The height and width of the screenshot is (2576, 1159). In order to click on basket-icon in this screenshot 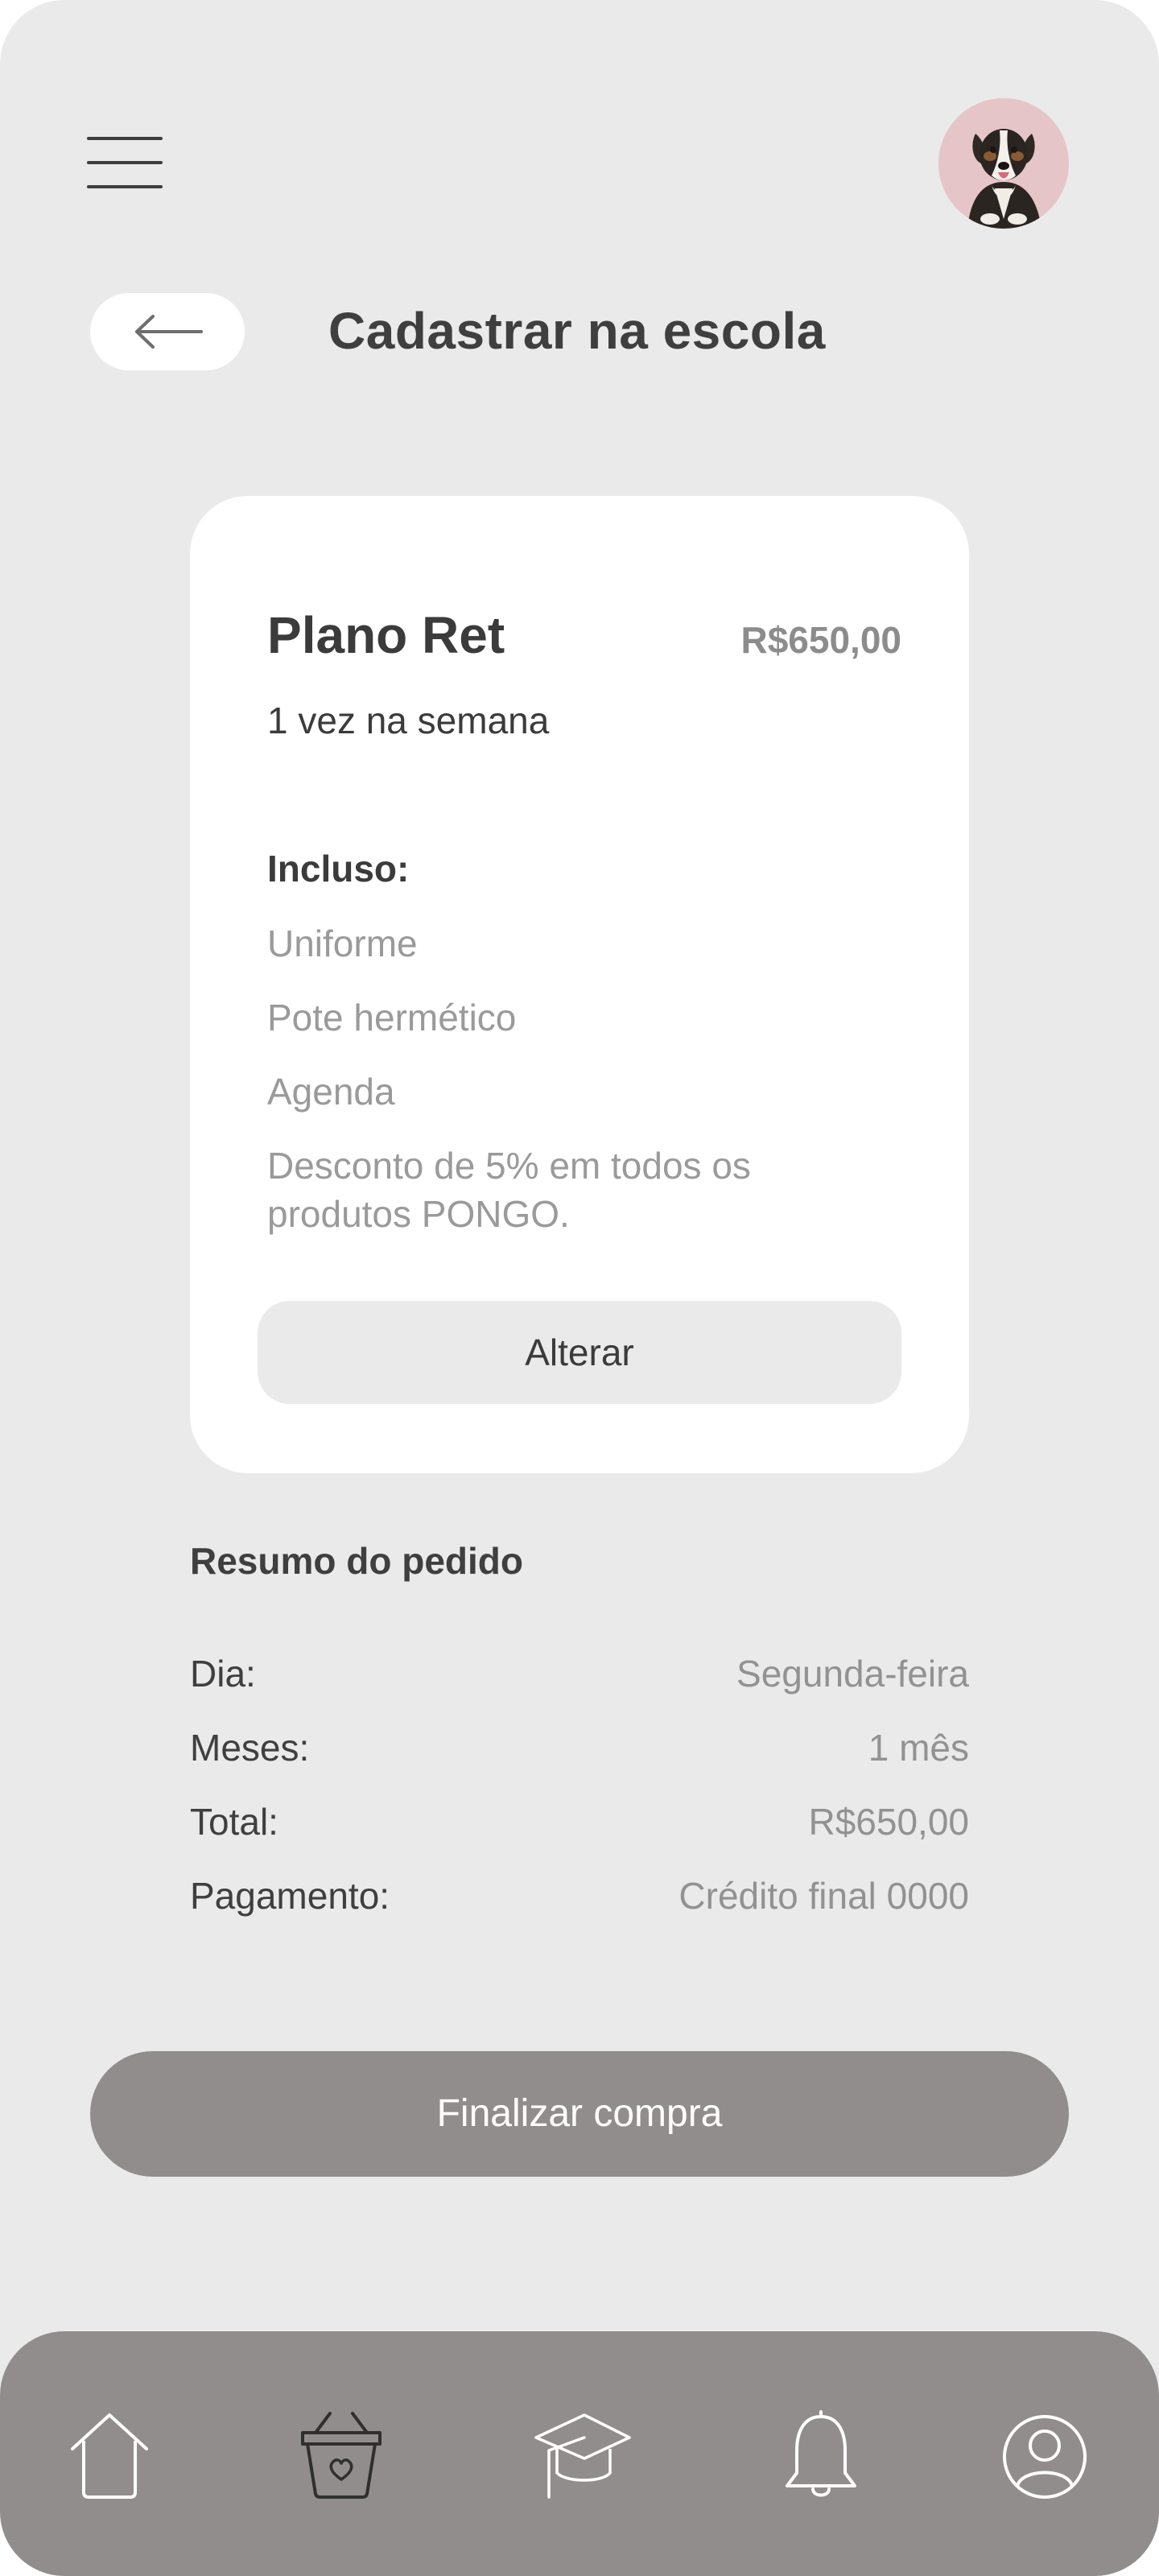, I will do `click(341, 2455)`.